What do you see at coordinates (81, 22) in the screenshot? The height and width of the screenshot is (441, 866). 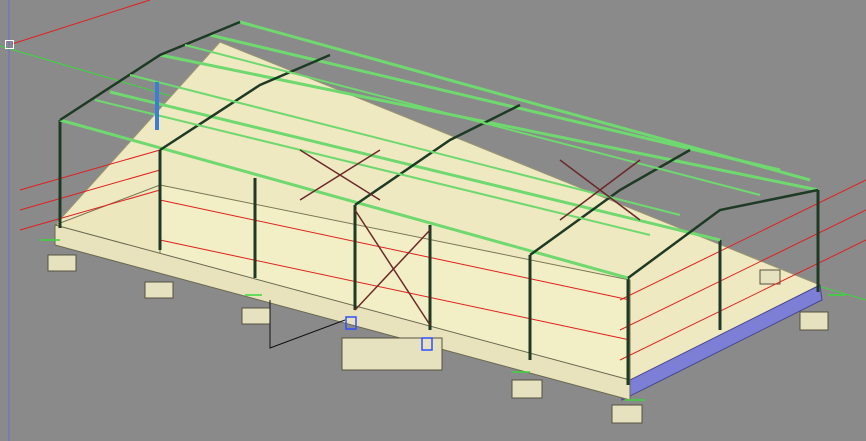 I see `red-axis-line` at bounding box center [81, 22].